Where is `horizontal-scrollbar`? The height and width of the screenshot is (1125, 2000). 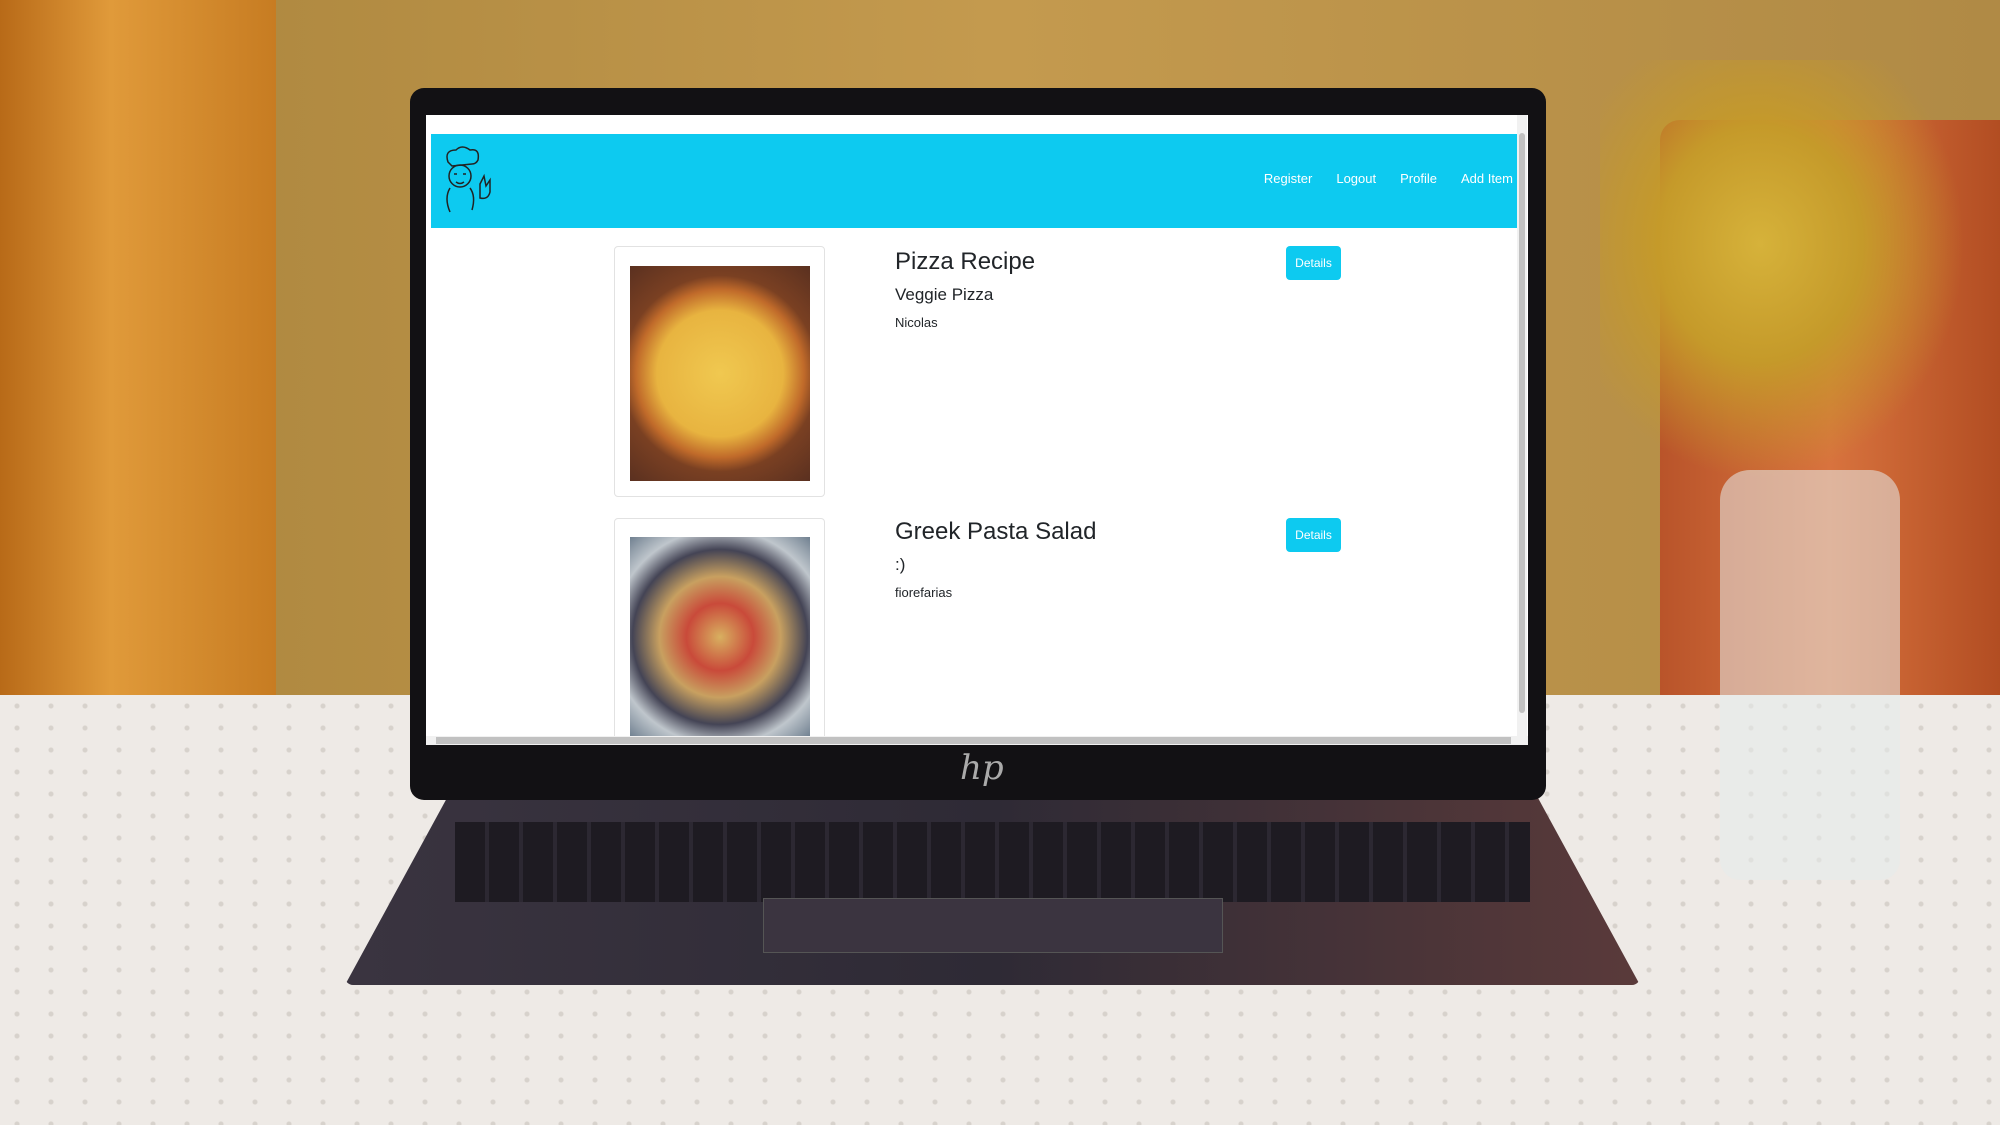
horizontal-scrollbar is located at coordinates (977, 740).